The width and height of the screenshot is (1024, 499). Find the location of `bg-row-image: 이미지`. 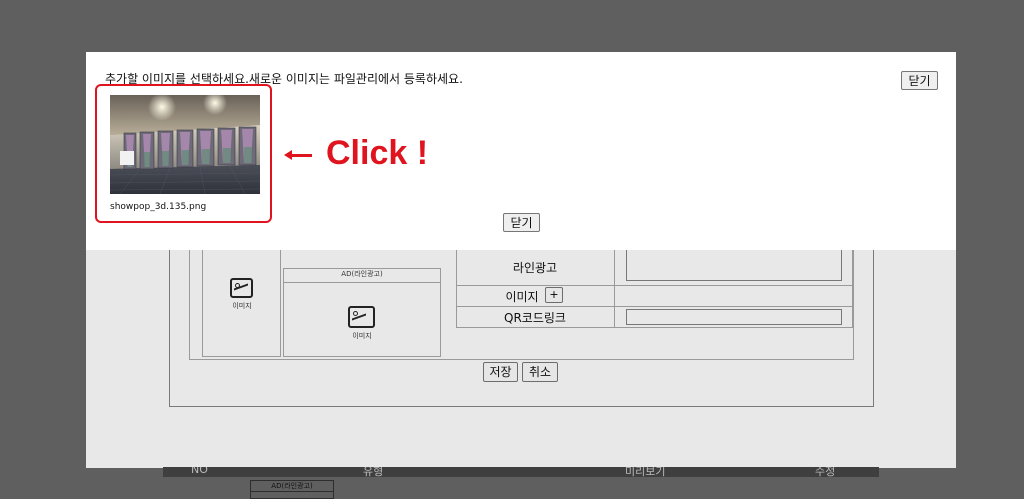

bg-row-image: 이미지 is located at coordinates (522, 297).